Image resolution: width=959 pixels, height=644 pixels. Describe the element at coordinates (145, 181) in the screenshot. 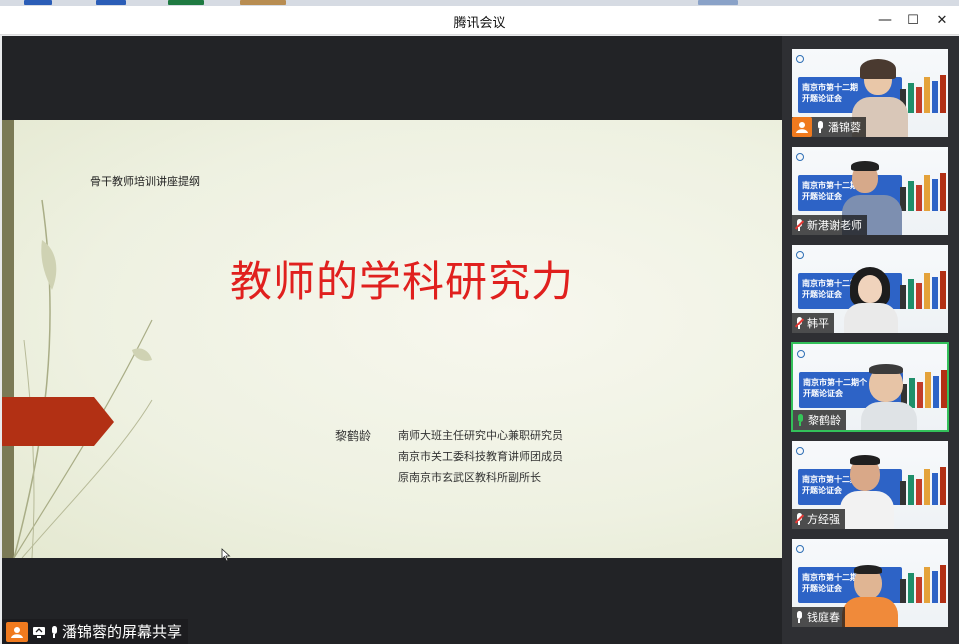

I see `slide-header: 骨干教师培训讲座提纲` at that location.